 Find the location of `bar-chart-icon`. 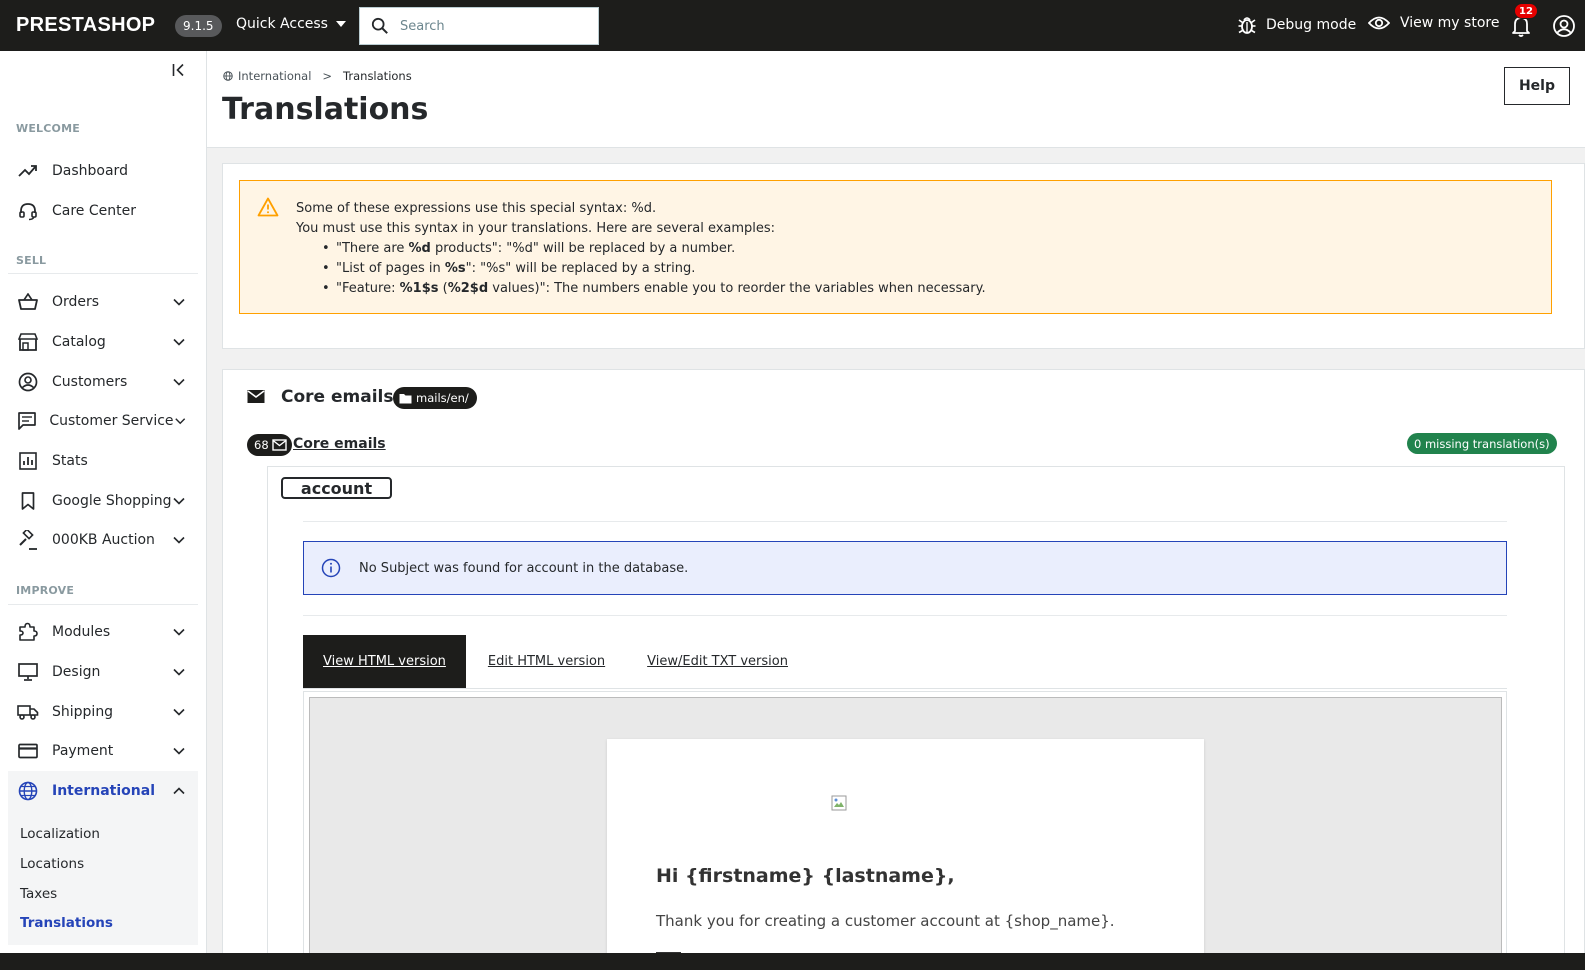

bar-chart-icon is located at coordinates (28, 461).